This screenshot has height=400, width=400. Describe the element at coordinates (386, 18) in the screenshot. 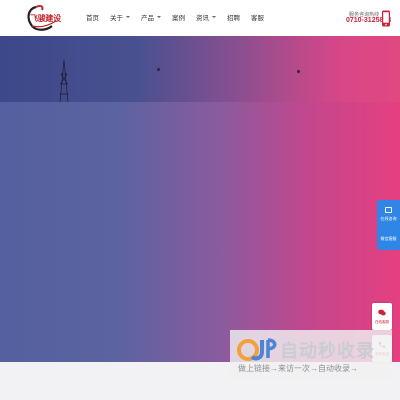

I see `mobile-phone-icon` at that location.